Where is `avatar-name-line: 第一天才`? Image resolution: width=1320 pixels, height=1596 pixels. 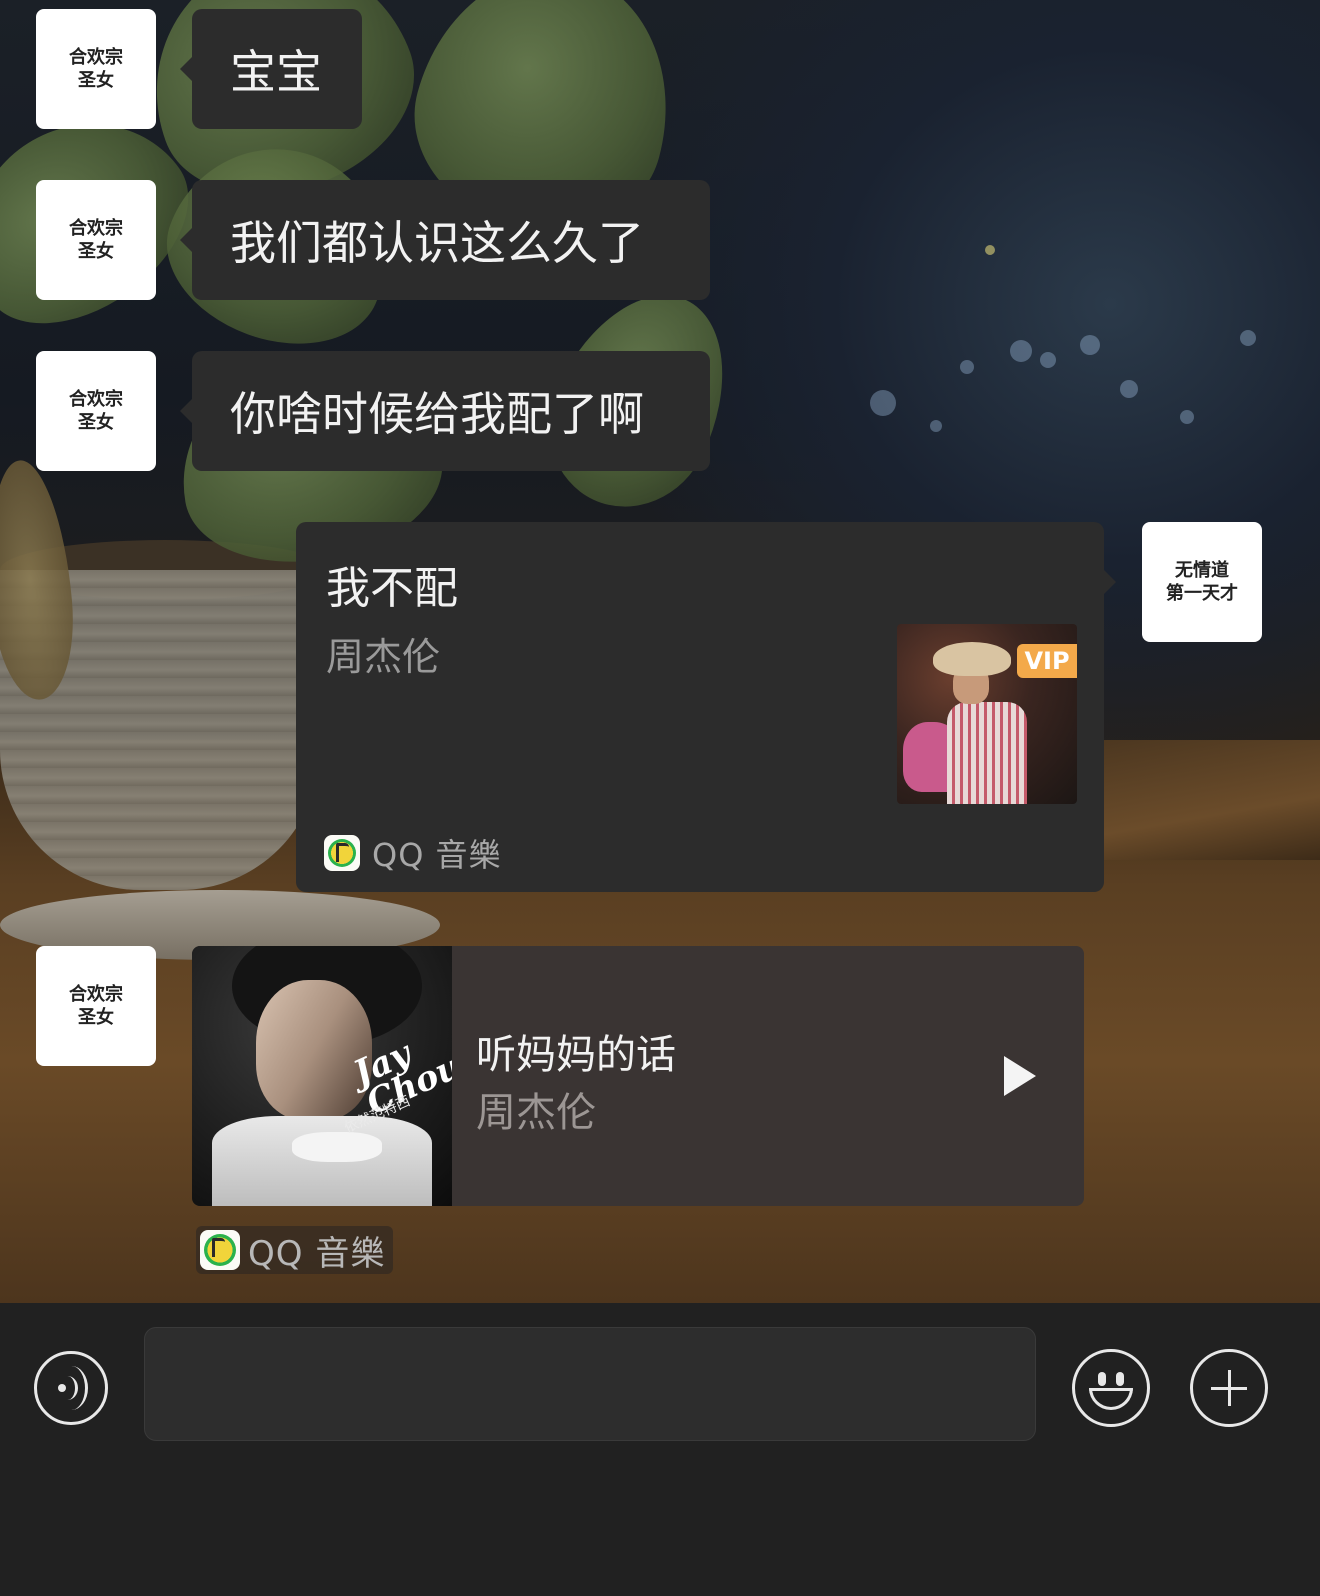
avatar-name-line: 第一天才 is located at coordinates (1202, 593).